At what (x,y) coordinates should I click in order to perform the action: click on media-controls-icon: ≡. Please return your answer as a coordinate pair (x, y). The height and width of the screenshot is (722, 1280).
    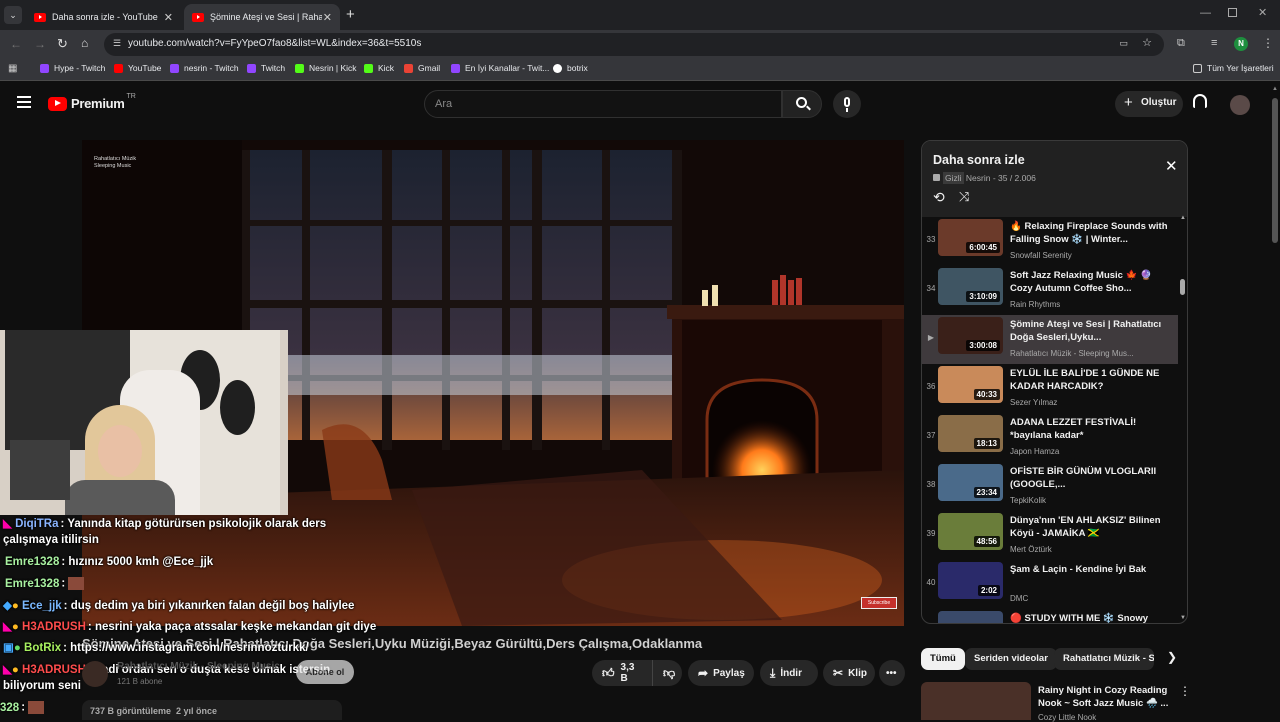
    Looking at the image, I should click on (1214, 43).